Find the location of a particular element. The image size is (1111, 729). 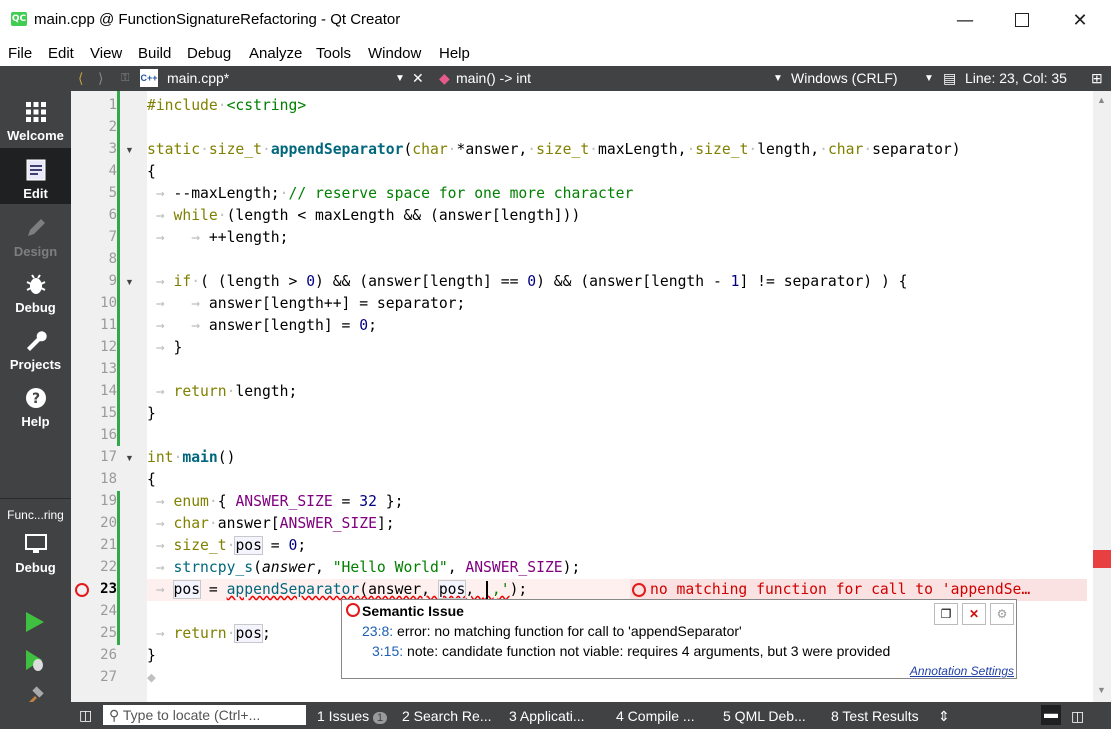

menu-view: View is located at coordinates (106, 53).